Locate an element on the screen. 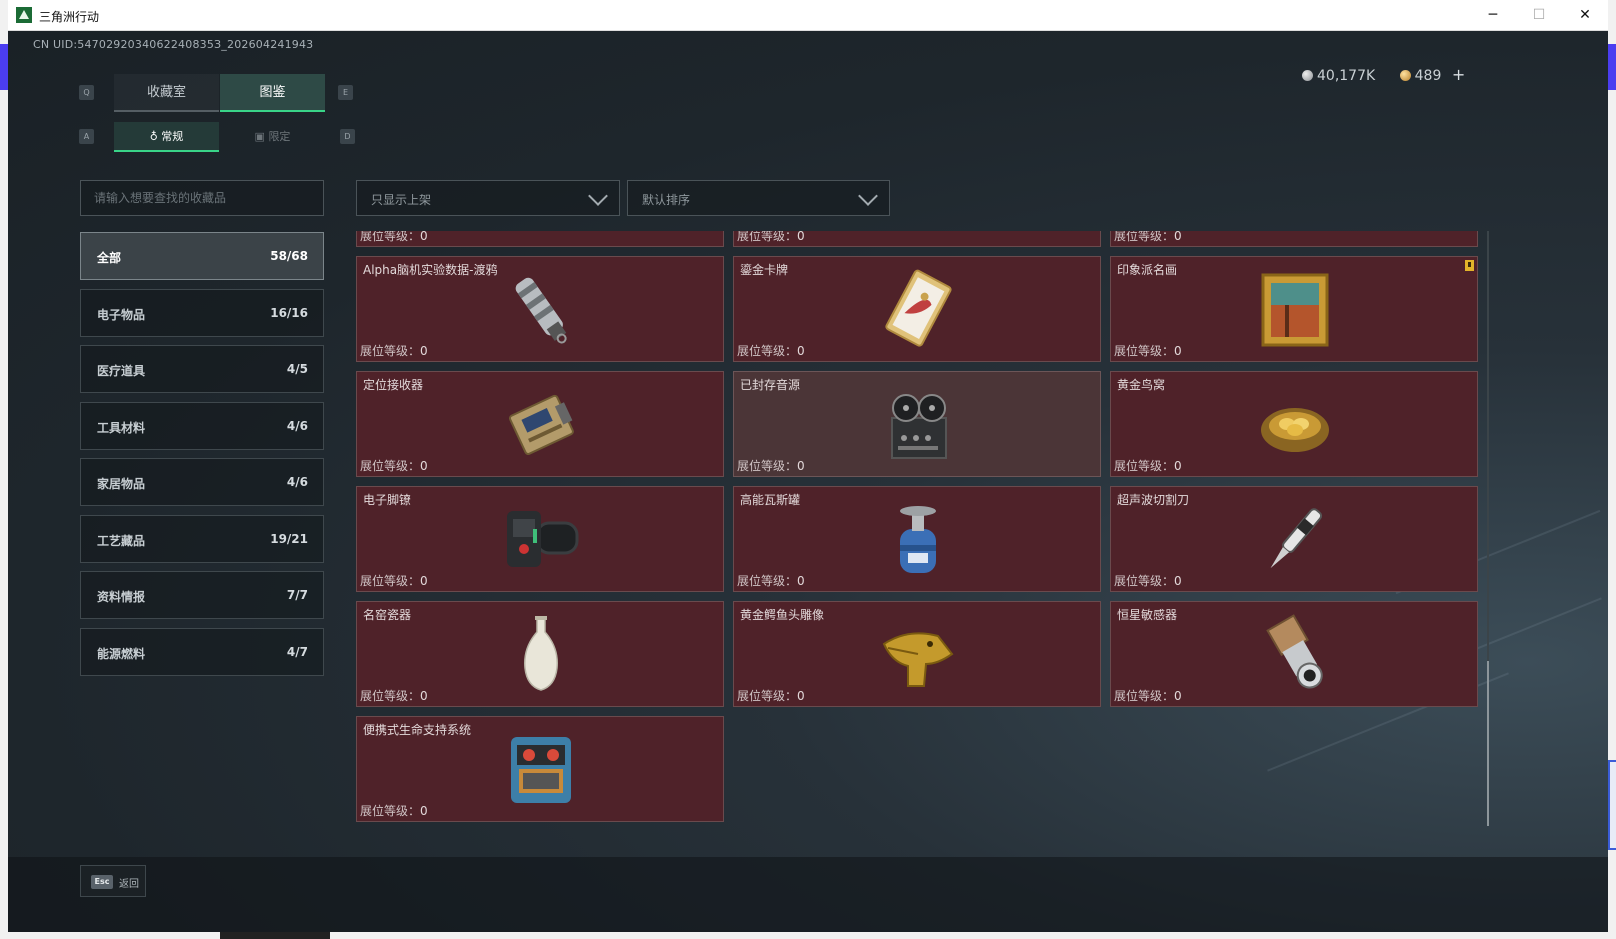 The image size is (1616, 939). sort-dropdown: 默认排序 is located at coordinates (758, 198).